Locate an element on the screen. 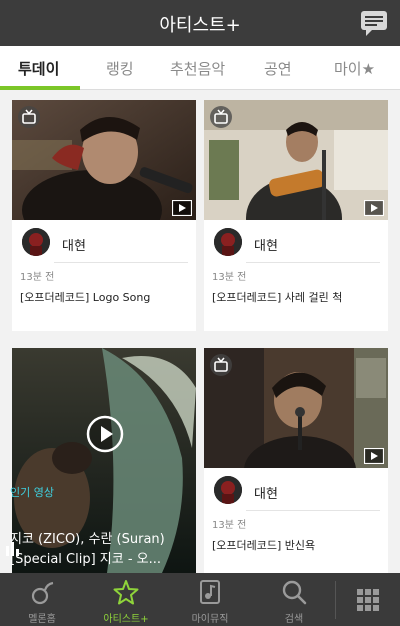 This screenshot has width=400, height=626. bottom-nav: 멜론홈 아티스트+ 마이뮤직 검색 is located at coordinates (200, 599).